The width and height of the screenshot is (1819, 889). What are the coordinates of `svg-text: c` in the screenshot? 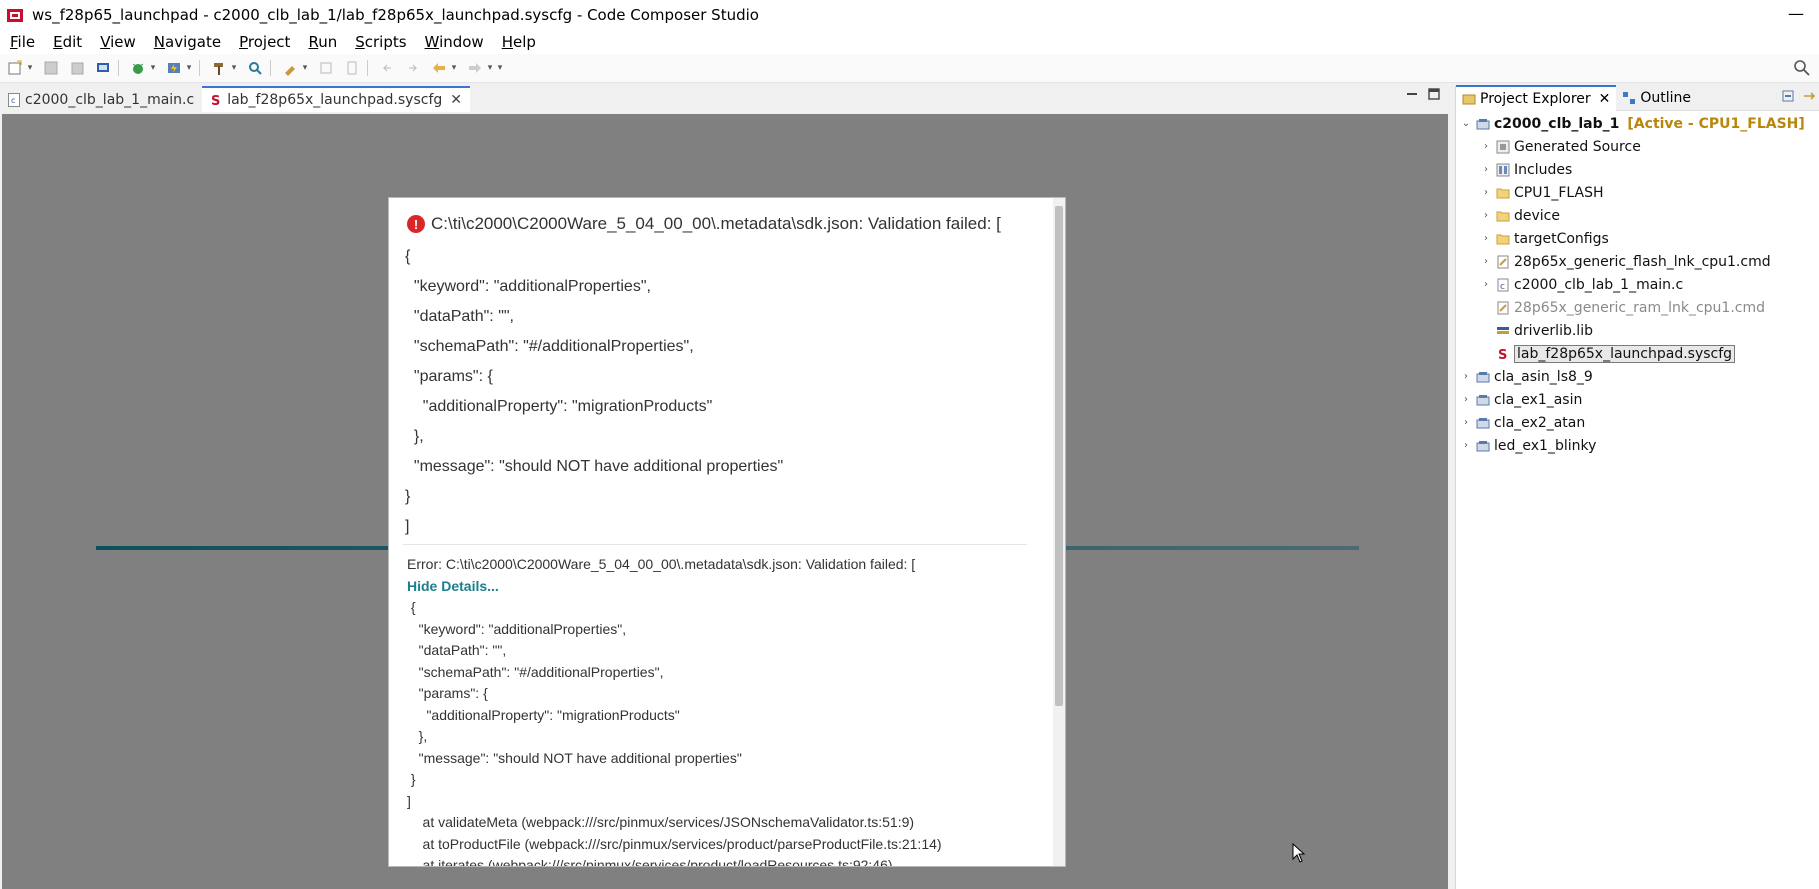 It's located at (1502, 287).